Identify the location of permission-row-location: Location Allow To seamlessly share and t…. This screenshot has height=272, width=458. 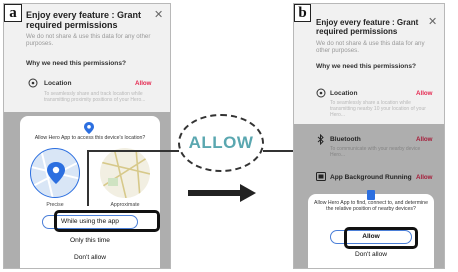
(87, 95).